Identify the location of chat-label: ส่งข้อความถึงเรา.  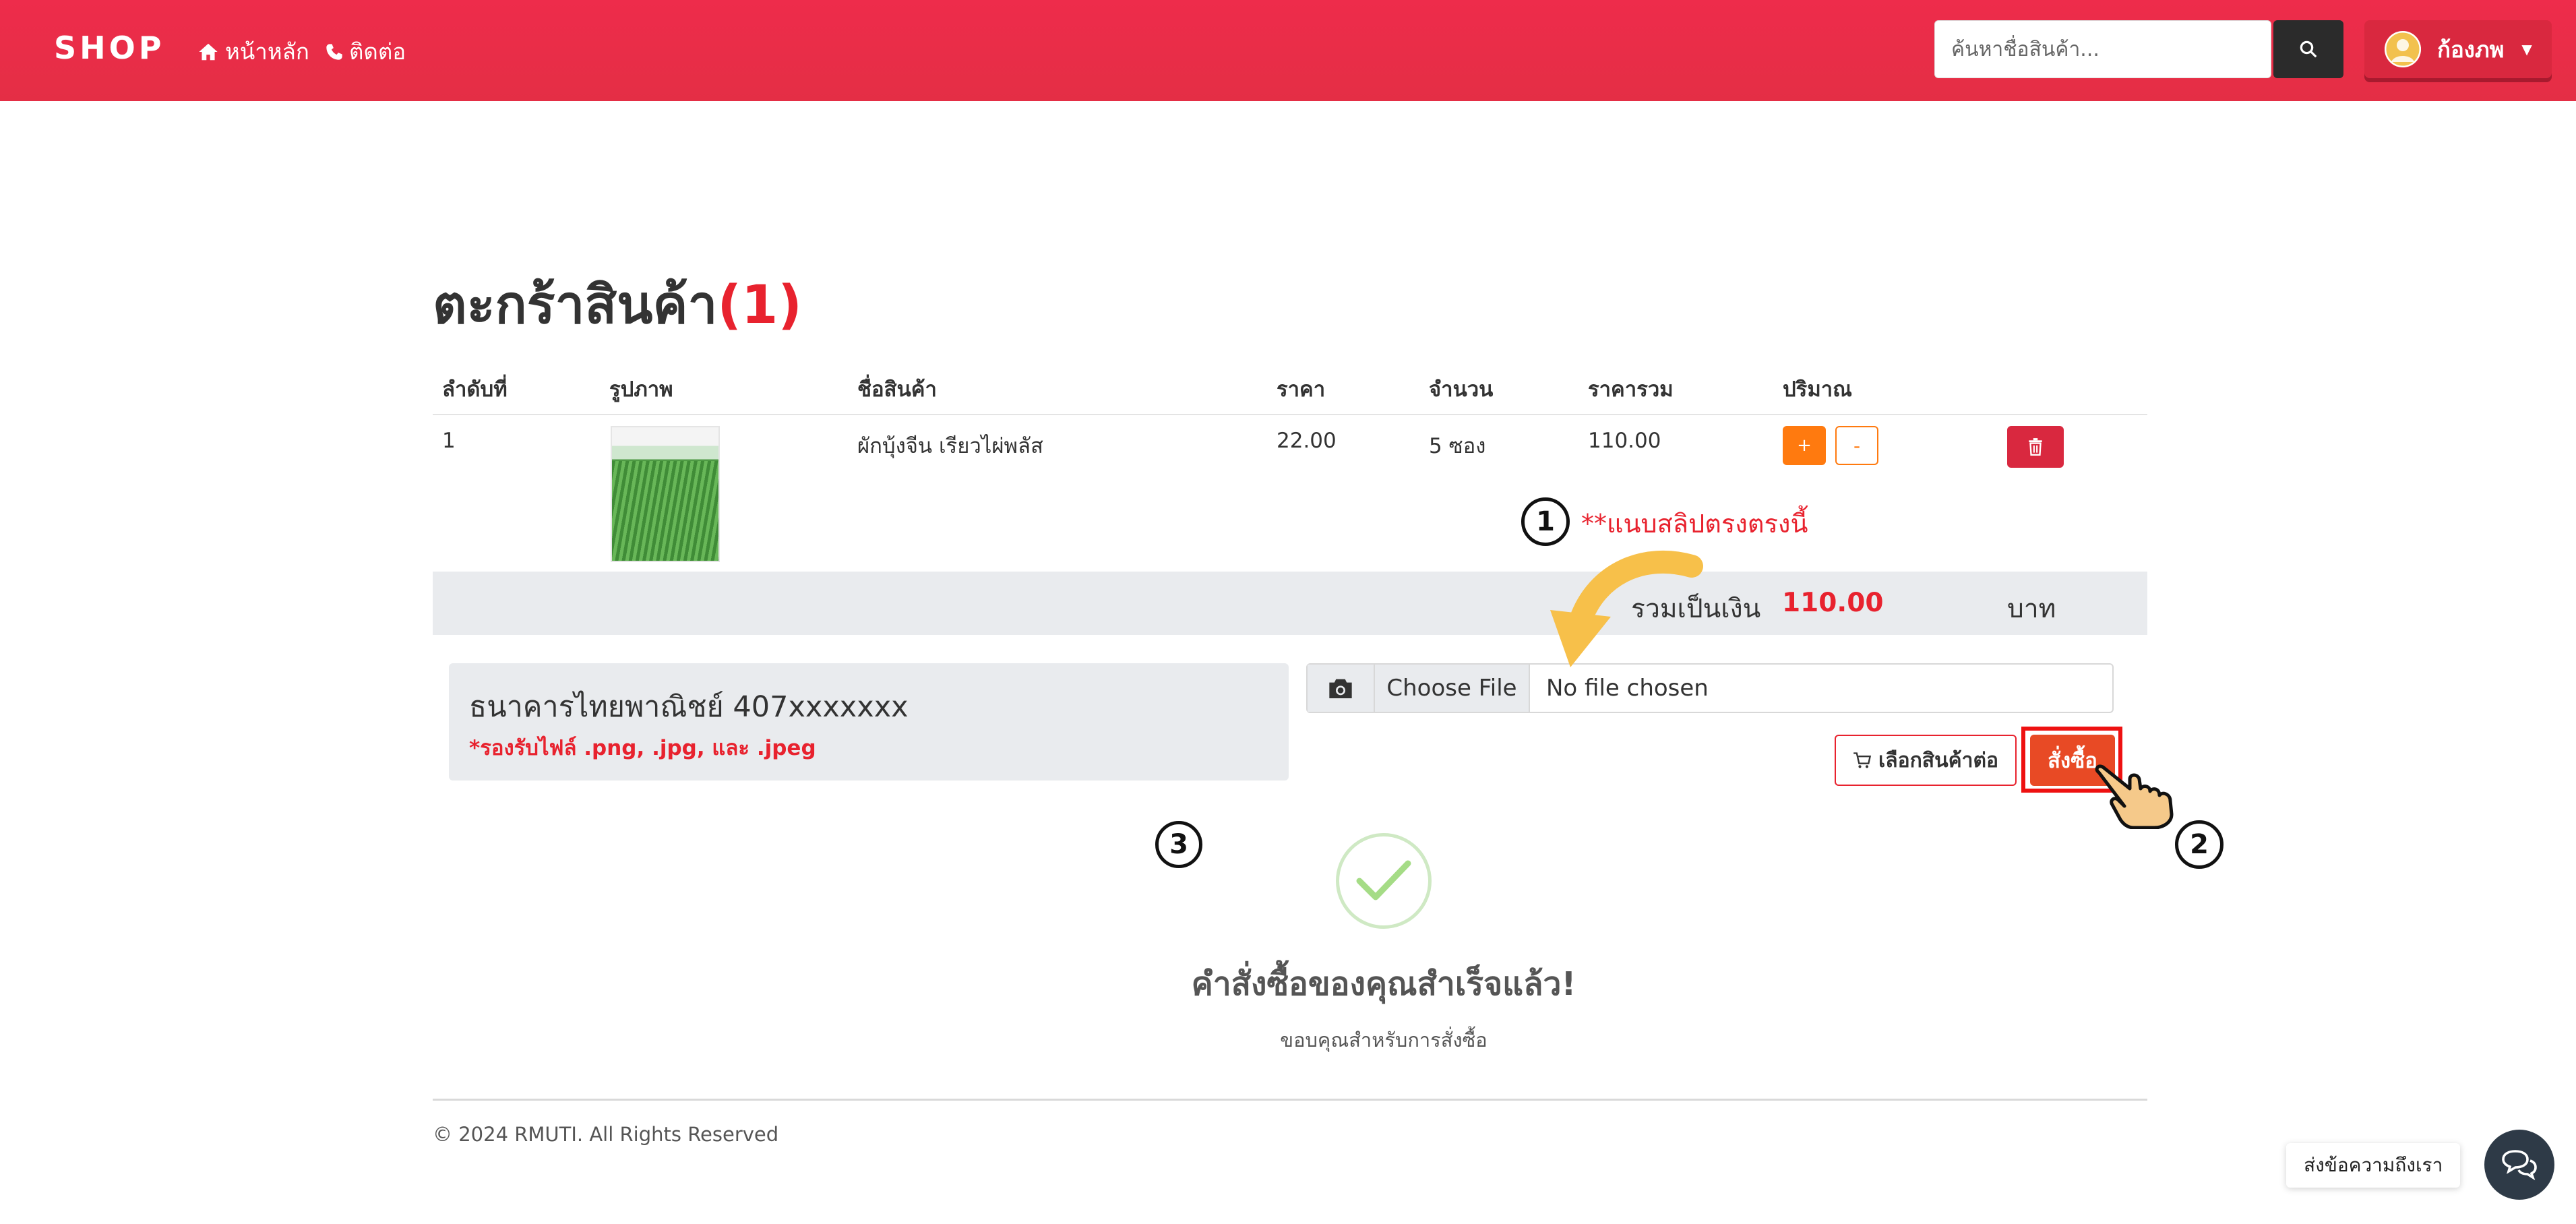
(2373, 1165).